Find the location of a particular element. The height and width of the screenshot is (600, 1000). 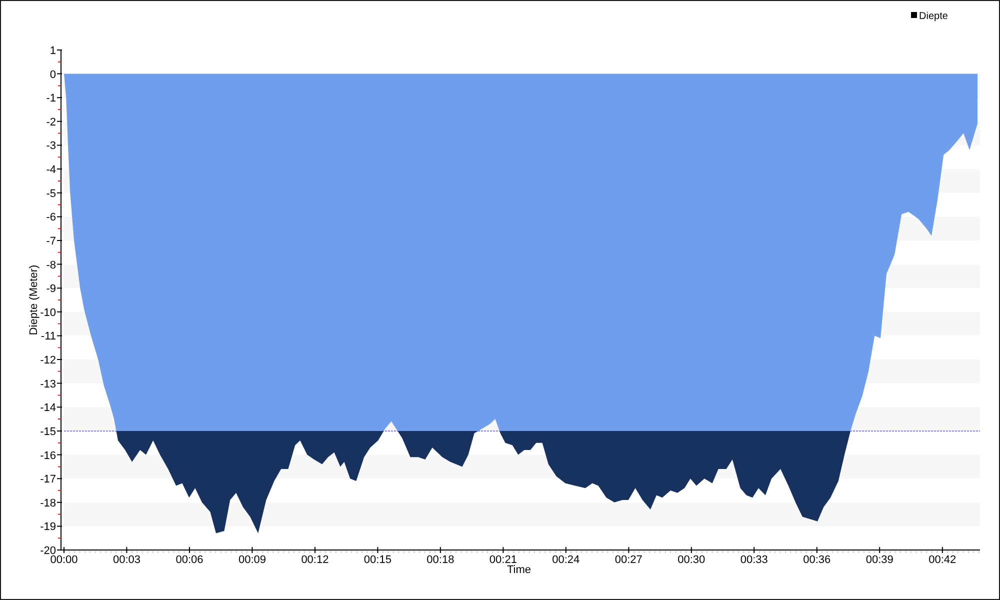

y-tick-label: 0 is located at coordinates (53, 74).